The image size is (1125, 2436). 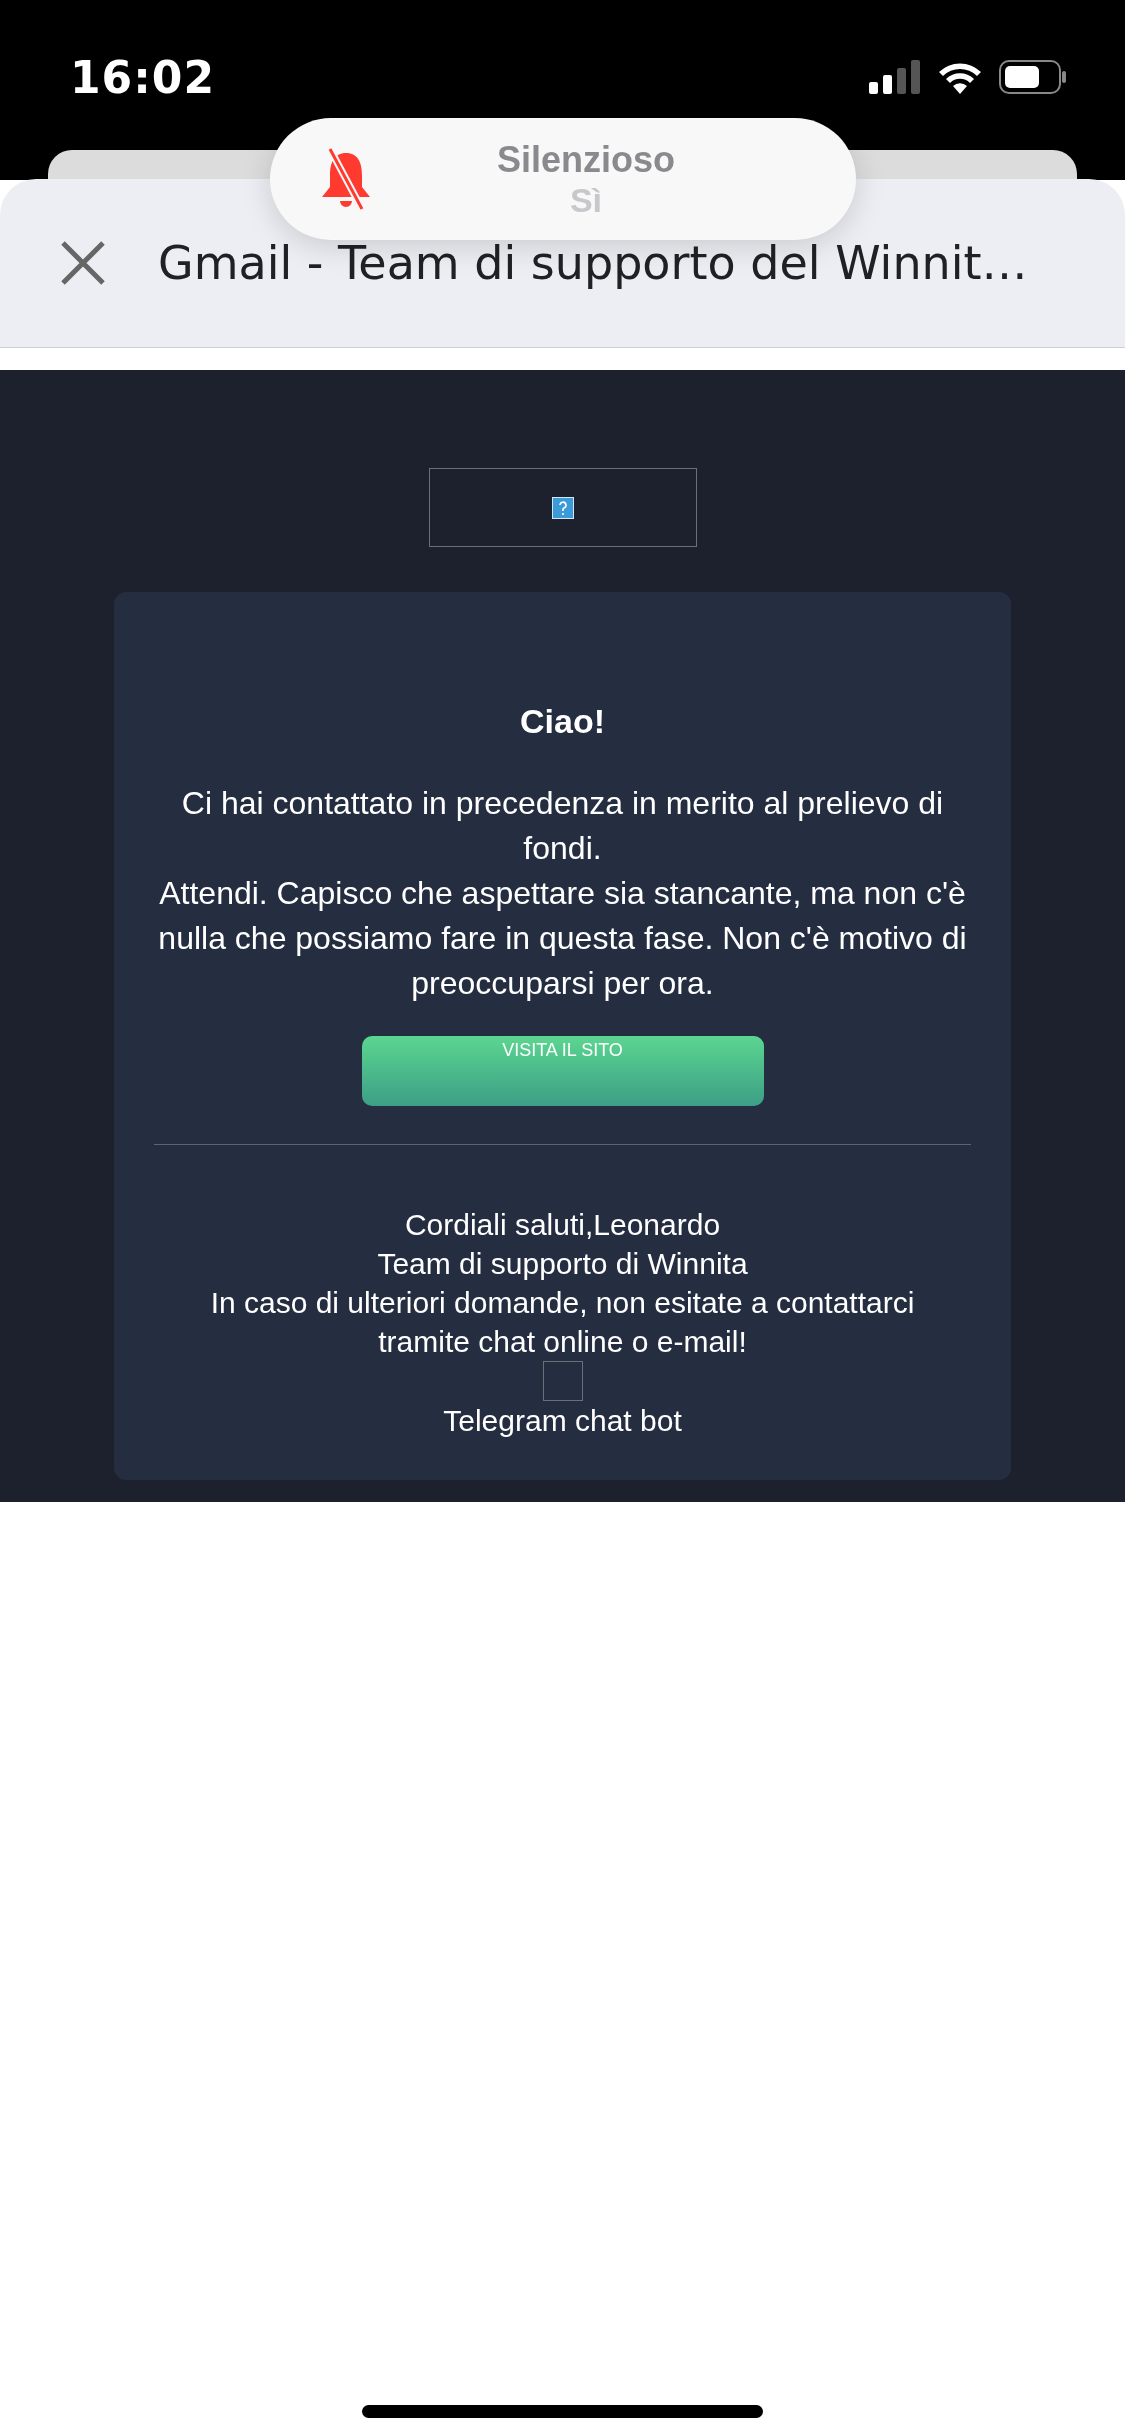 What do you see at coordinates (562, 721) in the screenshot?
I see `greeting: Ciao!` at bounding box center [562, 721].